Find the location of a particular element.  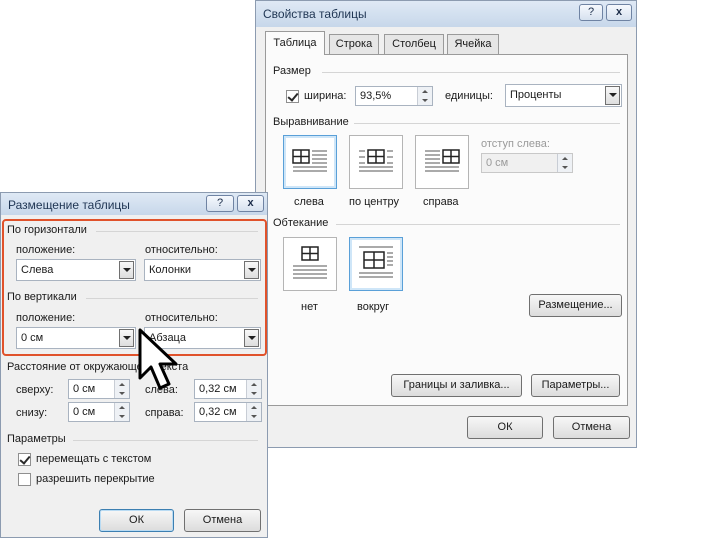

indent-input: 0 см is located at coordinates (527, 163).